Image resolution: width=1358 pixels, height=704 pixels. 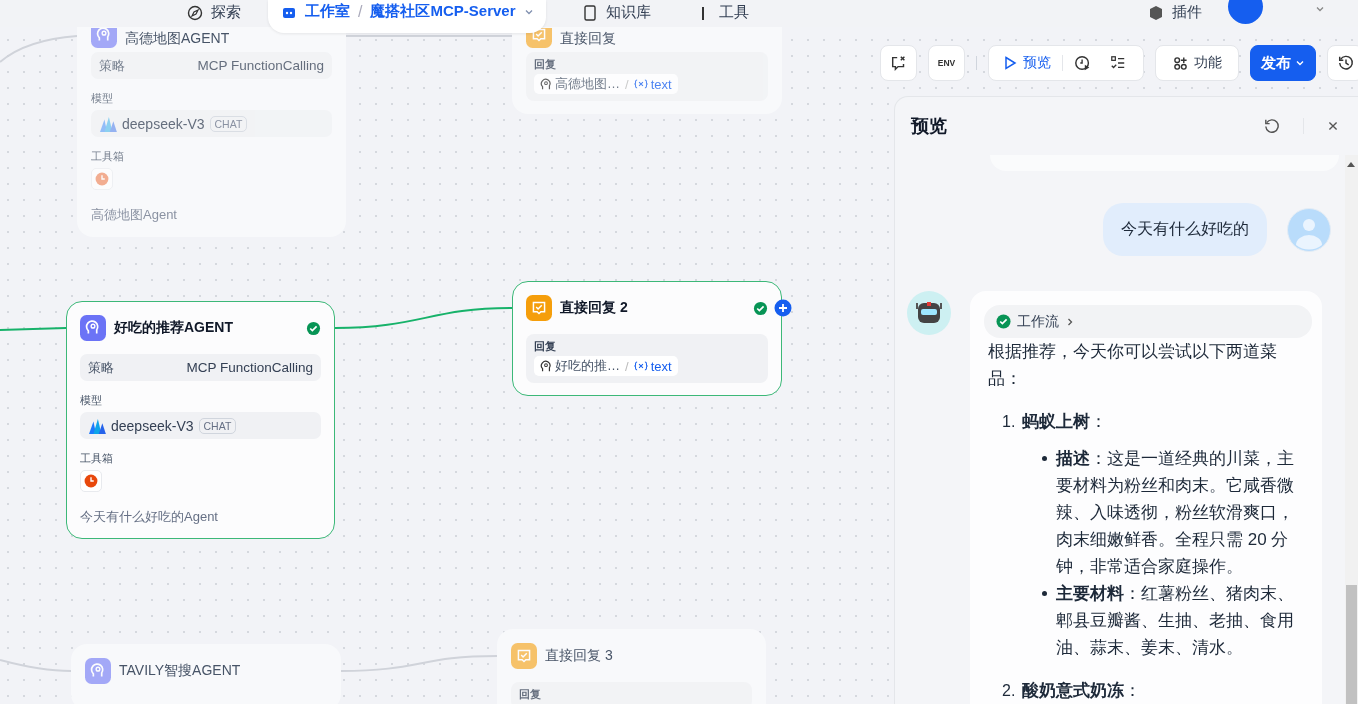 I want to click on scrollbar, so click(x=1351, y=429).